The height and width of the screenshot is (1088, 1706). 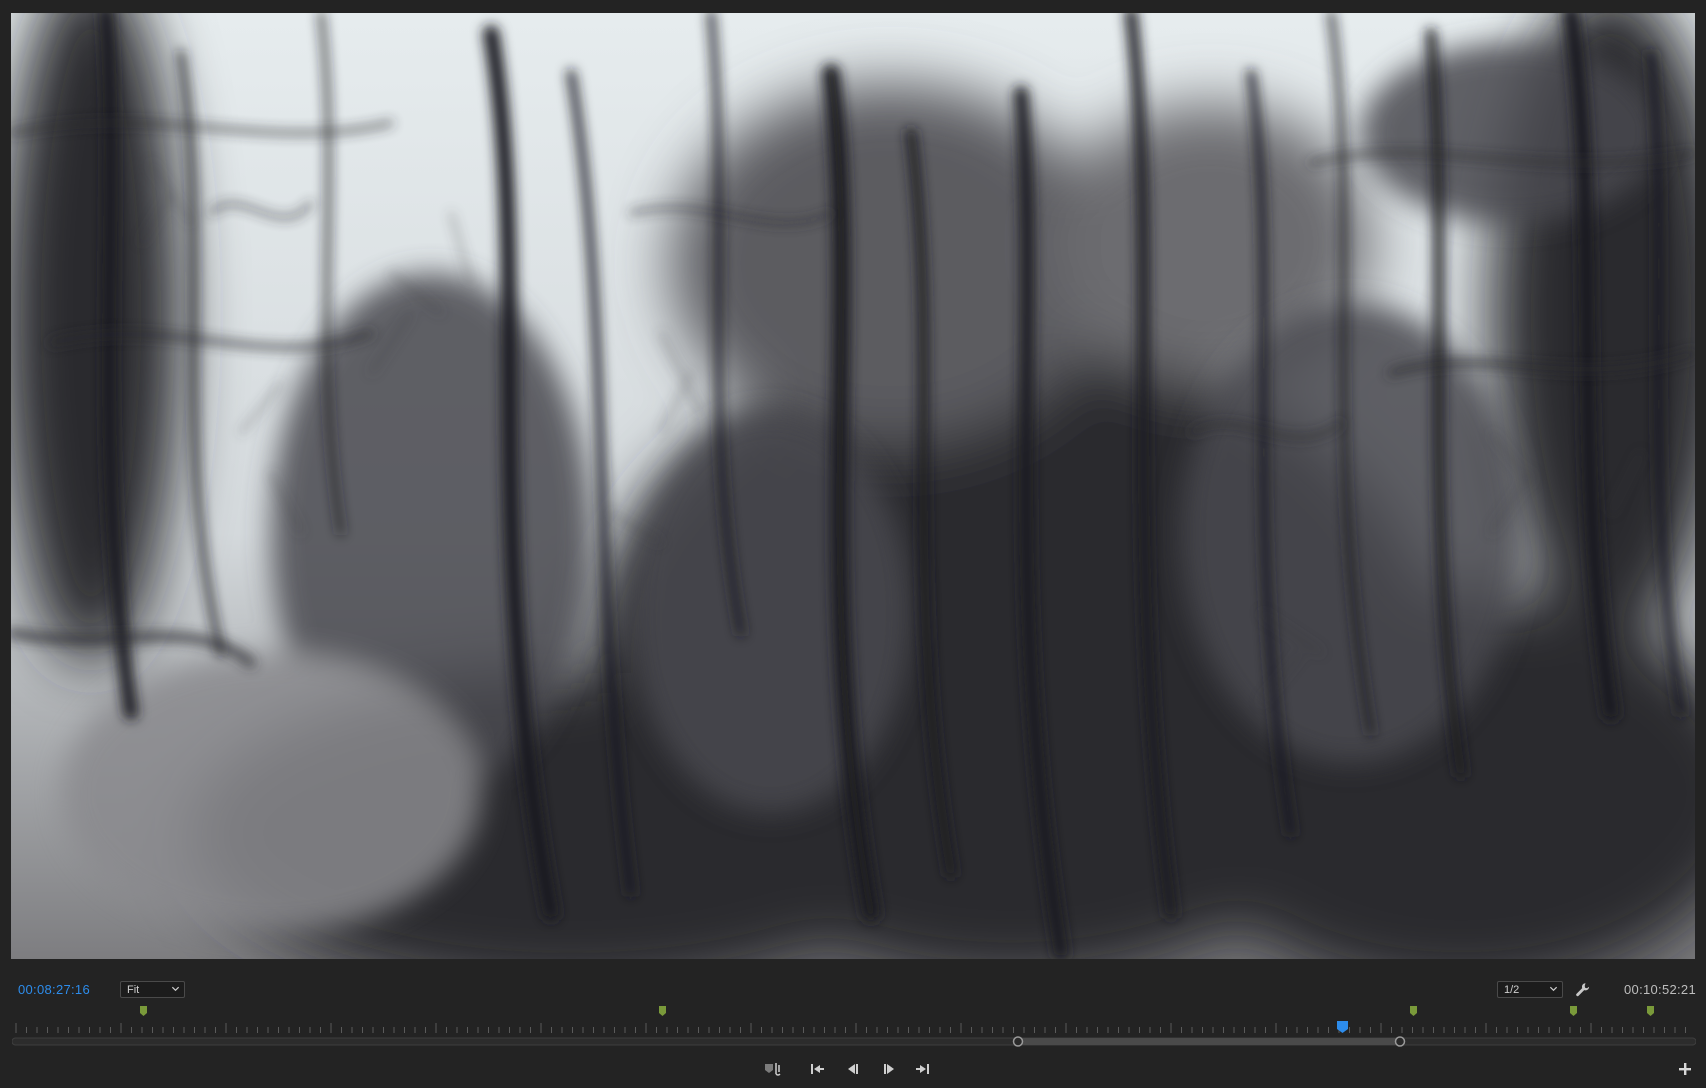 I want to click on go-to-in-button, so click(x=817, y=1069).